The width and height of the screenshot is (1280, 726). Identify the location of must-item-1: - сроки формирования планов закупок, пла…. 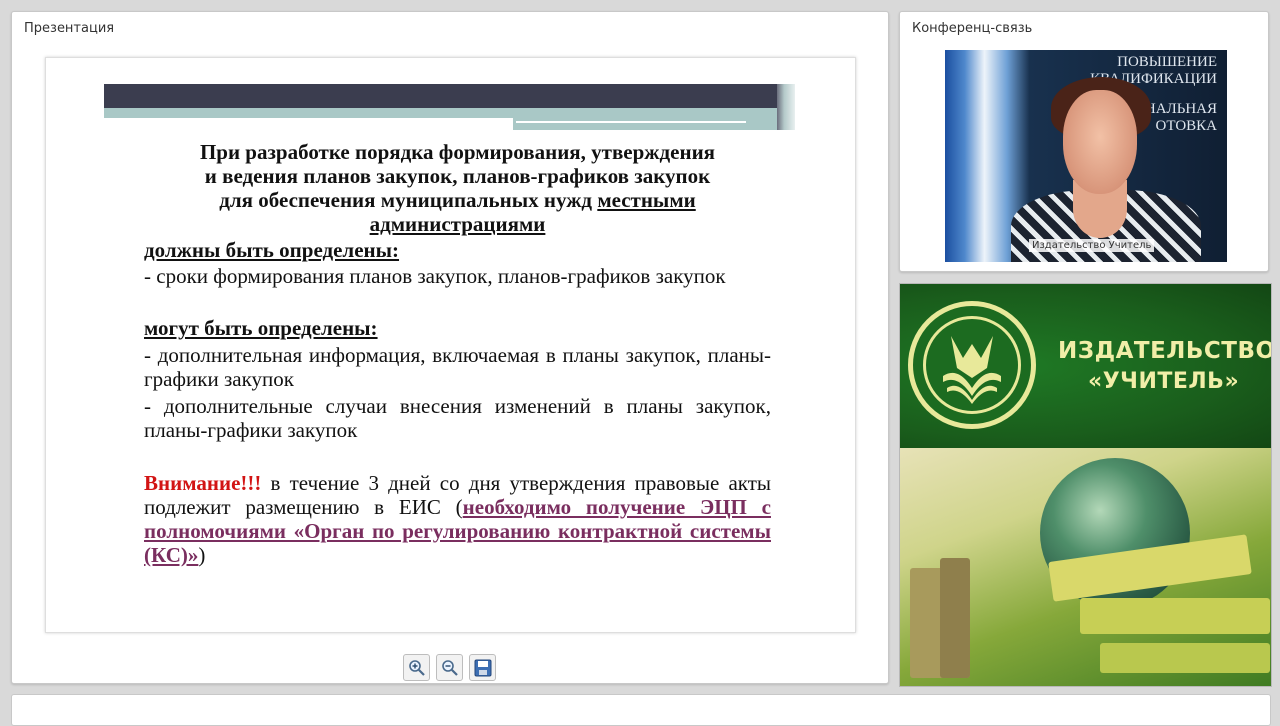
(435, 276).